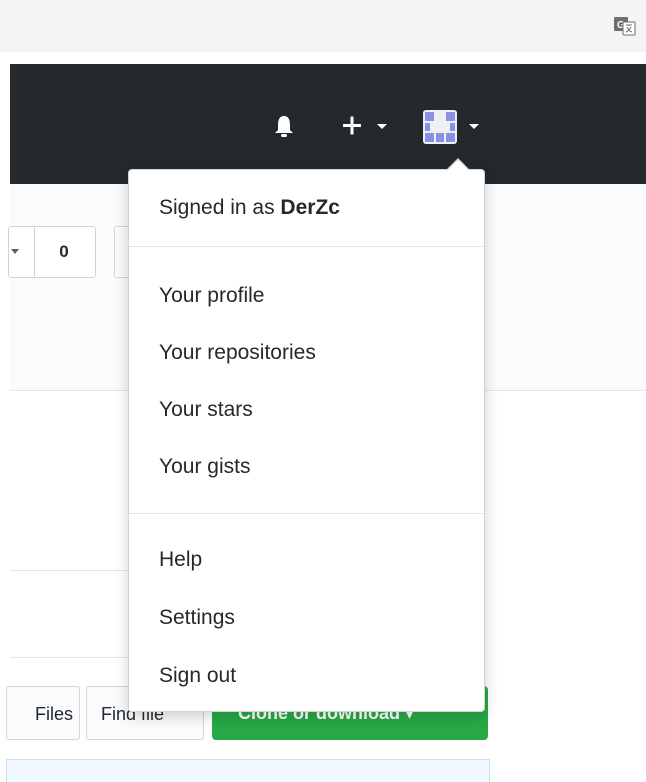 This screenshot has height=782, width=646. Describe the element at coordinates (306, 560) in the screenshot. I see `menu-item-help: Help` at that location.